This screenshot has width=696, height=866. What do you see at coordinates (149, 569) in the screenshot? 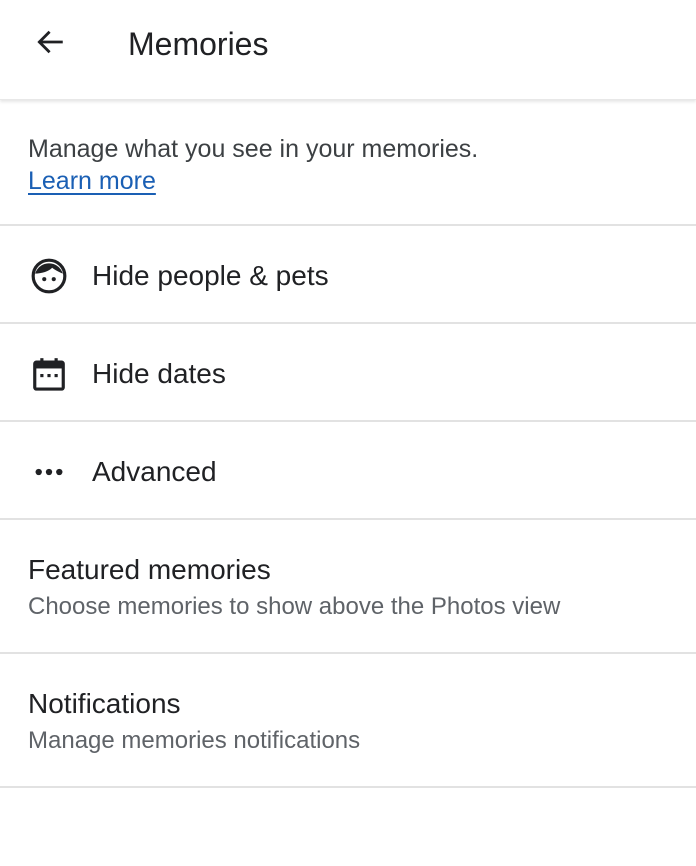
I see `featured-memories-title: Featured memories` at bounding box center [149, 569].